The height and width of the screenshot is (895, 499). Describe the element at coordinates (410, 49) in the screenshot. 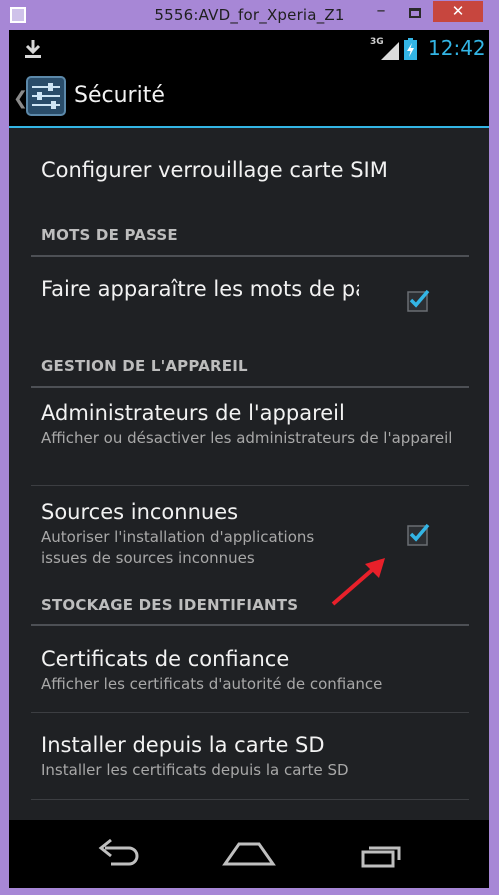

I see `battery-charging-icon` at that location.